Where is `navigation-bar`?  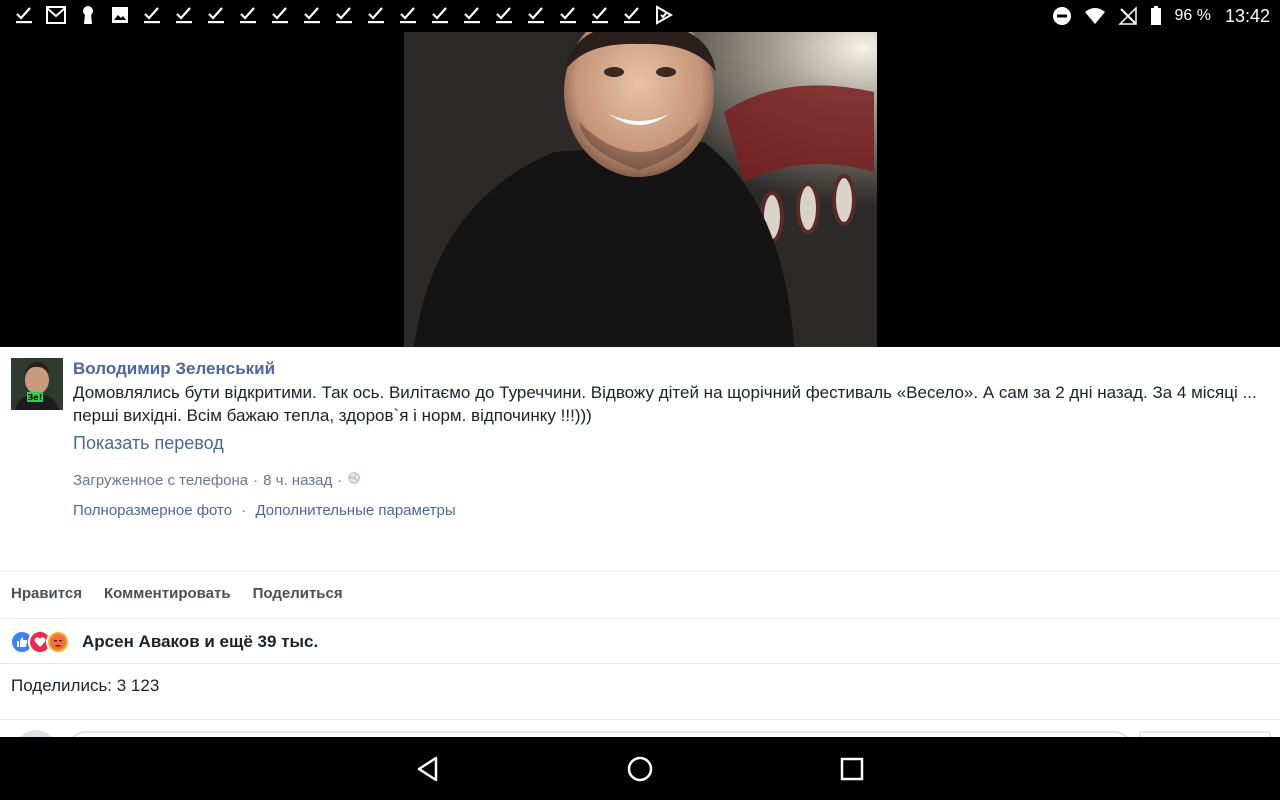
navigation-bar is located at coordinates (640, 768).